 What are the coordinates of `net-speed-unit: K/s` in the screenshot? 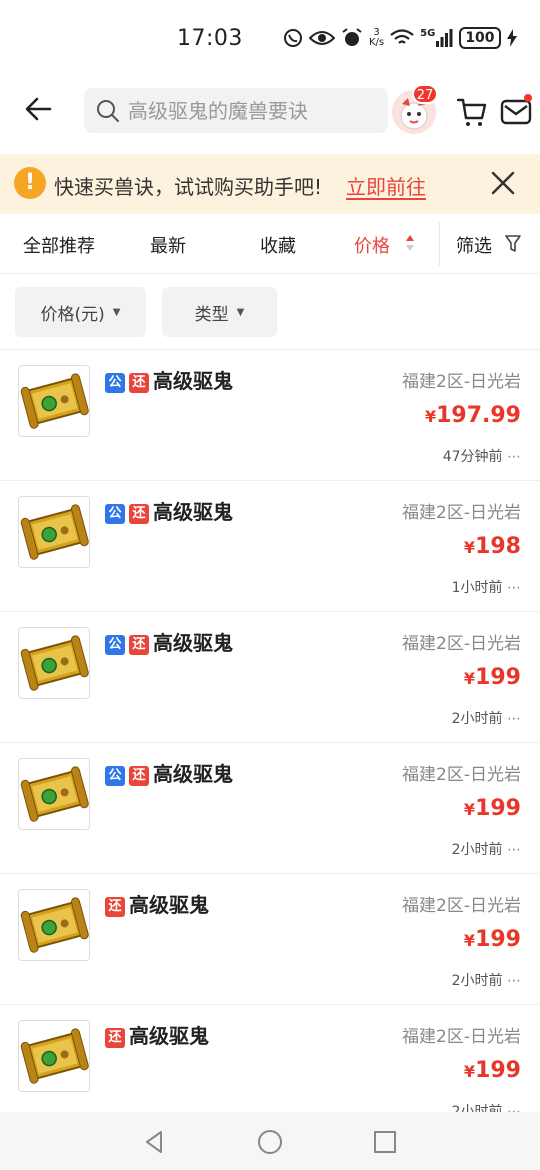 It's located at (377, 42).